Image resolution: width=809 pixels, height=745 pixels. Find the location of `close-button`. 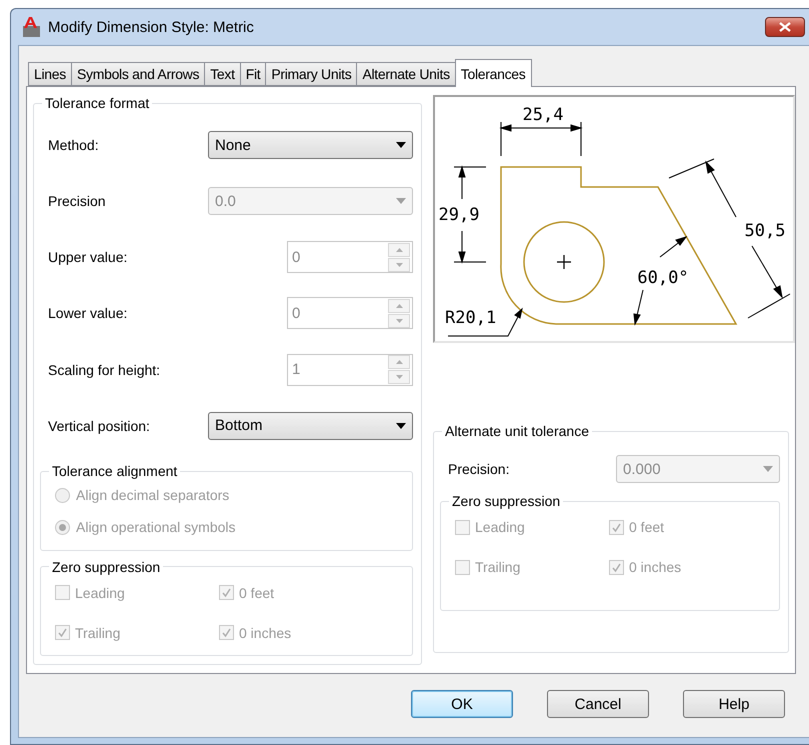

close-button is located at coordinates (785, 27).